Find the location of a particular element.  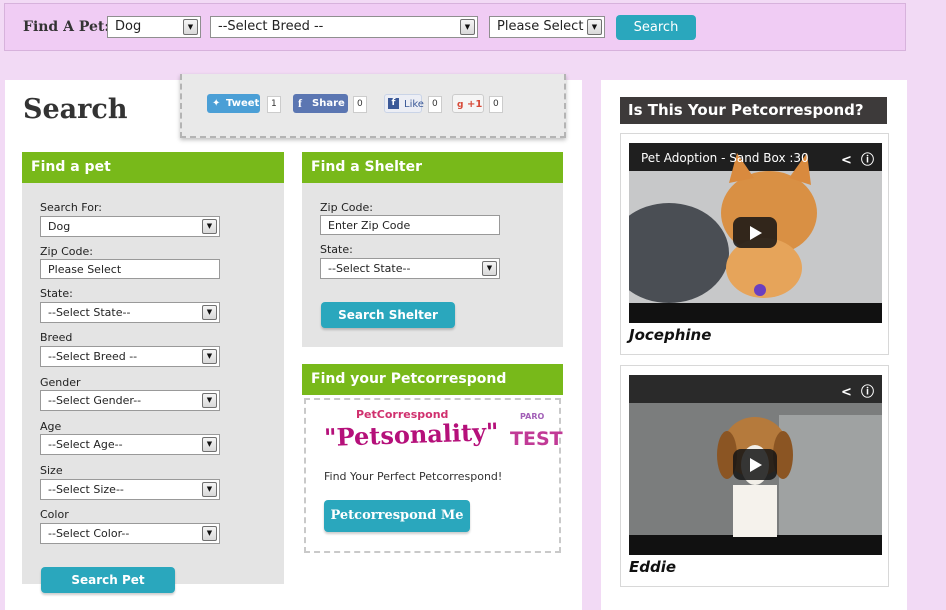

gender-select: --Select Gender-- ▼ is located at coordinates (130, 400).